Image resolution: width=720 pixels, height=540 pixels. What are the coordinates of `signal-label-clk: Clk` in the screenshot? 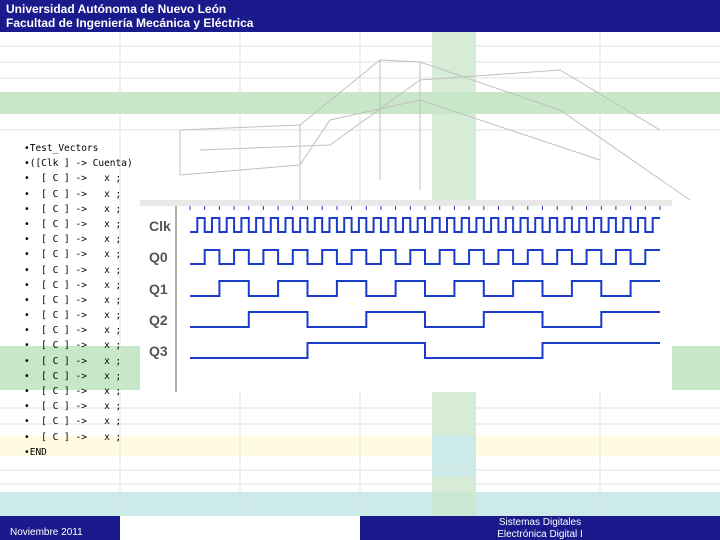 It's located at (160, 226).